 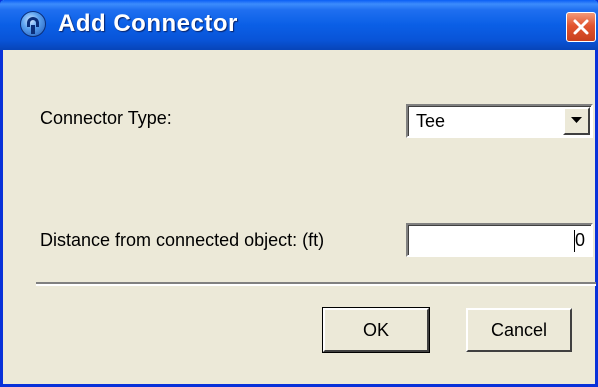 What do you see at coordinates (299, 25) in the screenshot?
I see `title-bar: Add Connector` at bounding box center [299, 25].